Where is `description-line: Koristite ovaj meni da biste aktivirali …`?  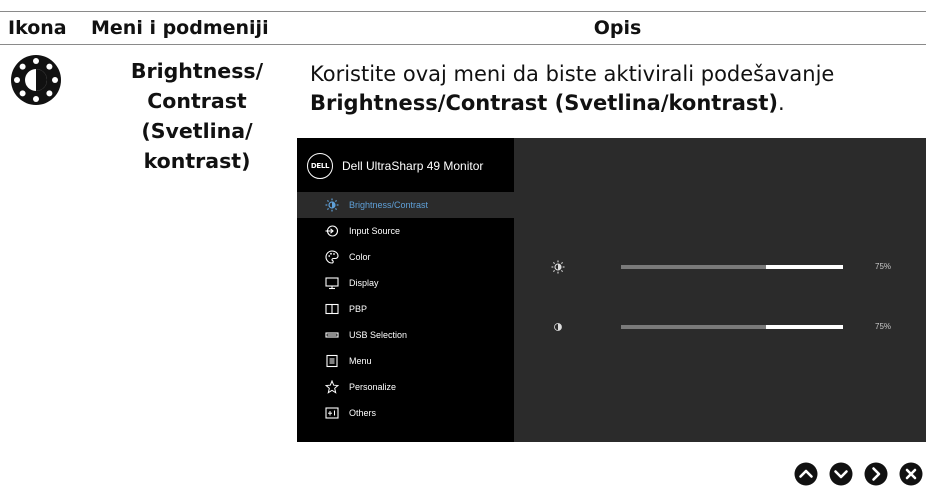
description-line: Koristite ovaj meni da biste aktivirali … is located at coordinates (572, 74).